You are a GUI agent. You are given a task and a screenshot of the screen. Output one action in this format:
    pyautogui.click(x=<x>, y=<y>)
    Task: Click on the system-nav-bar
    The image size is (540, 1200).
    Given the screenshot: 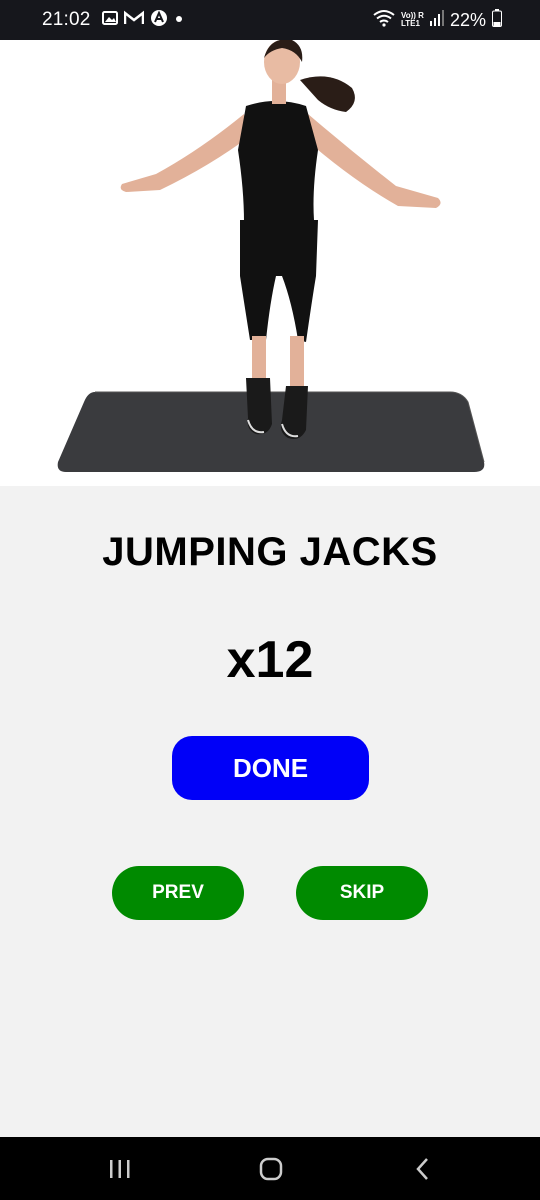 What is the action you would take?
    pyautogui.click(x=270, y=1168)
    